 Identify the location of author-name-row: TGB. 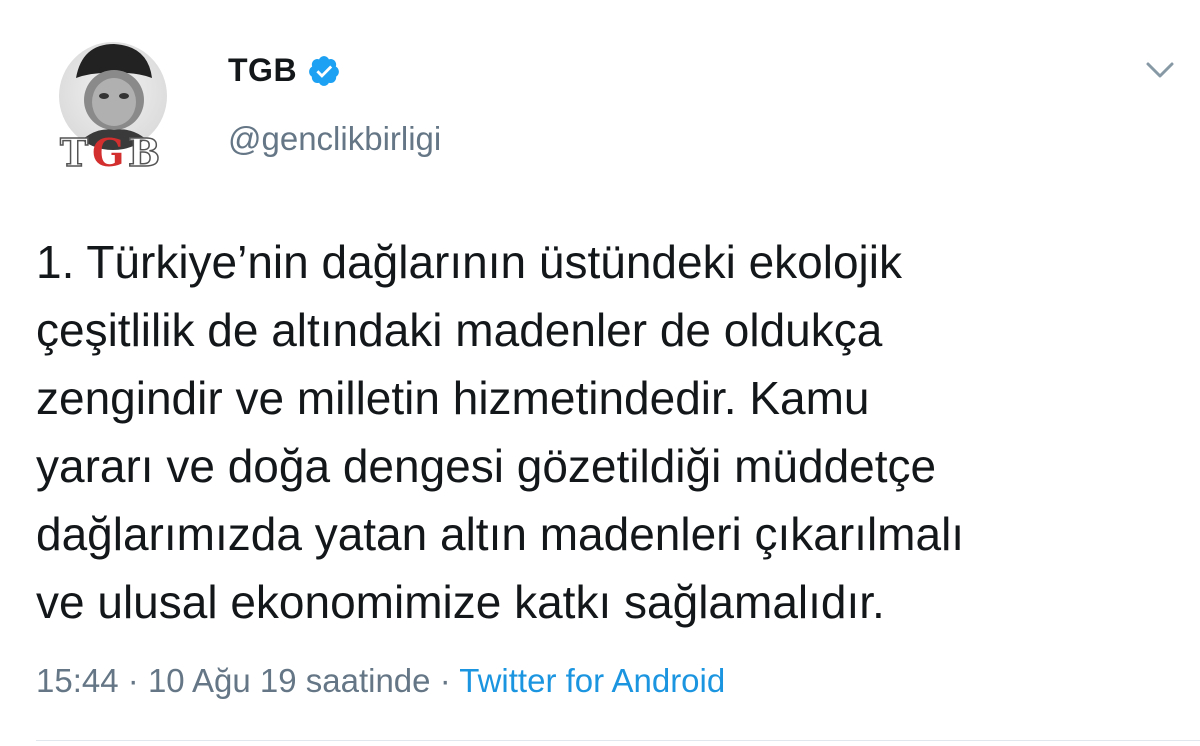
(284, 70).